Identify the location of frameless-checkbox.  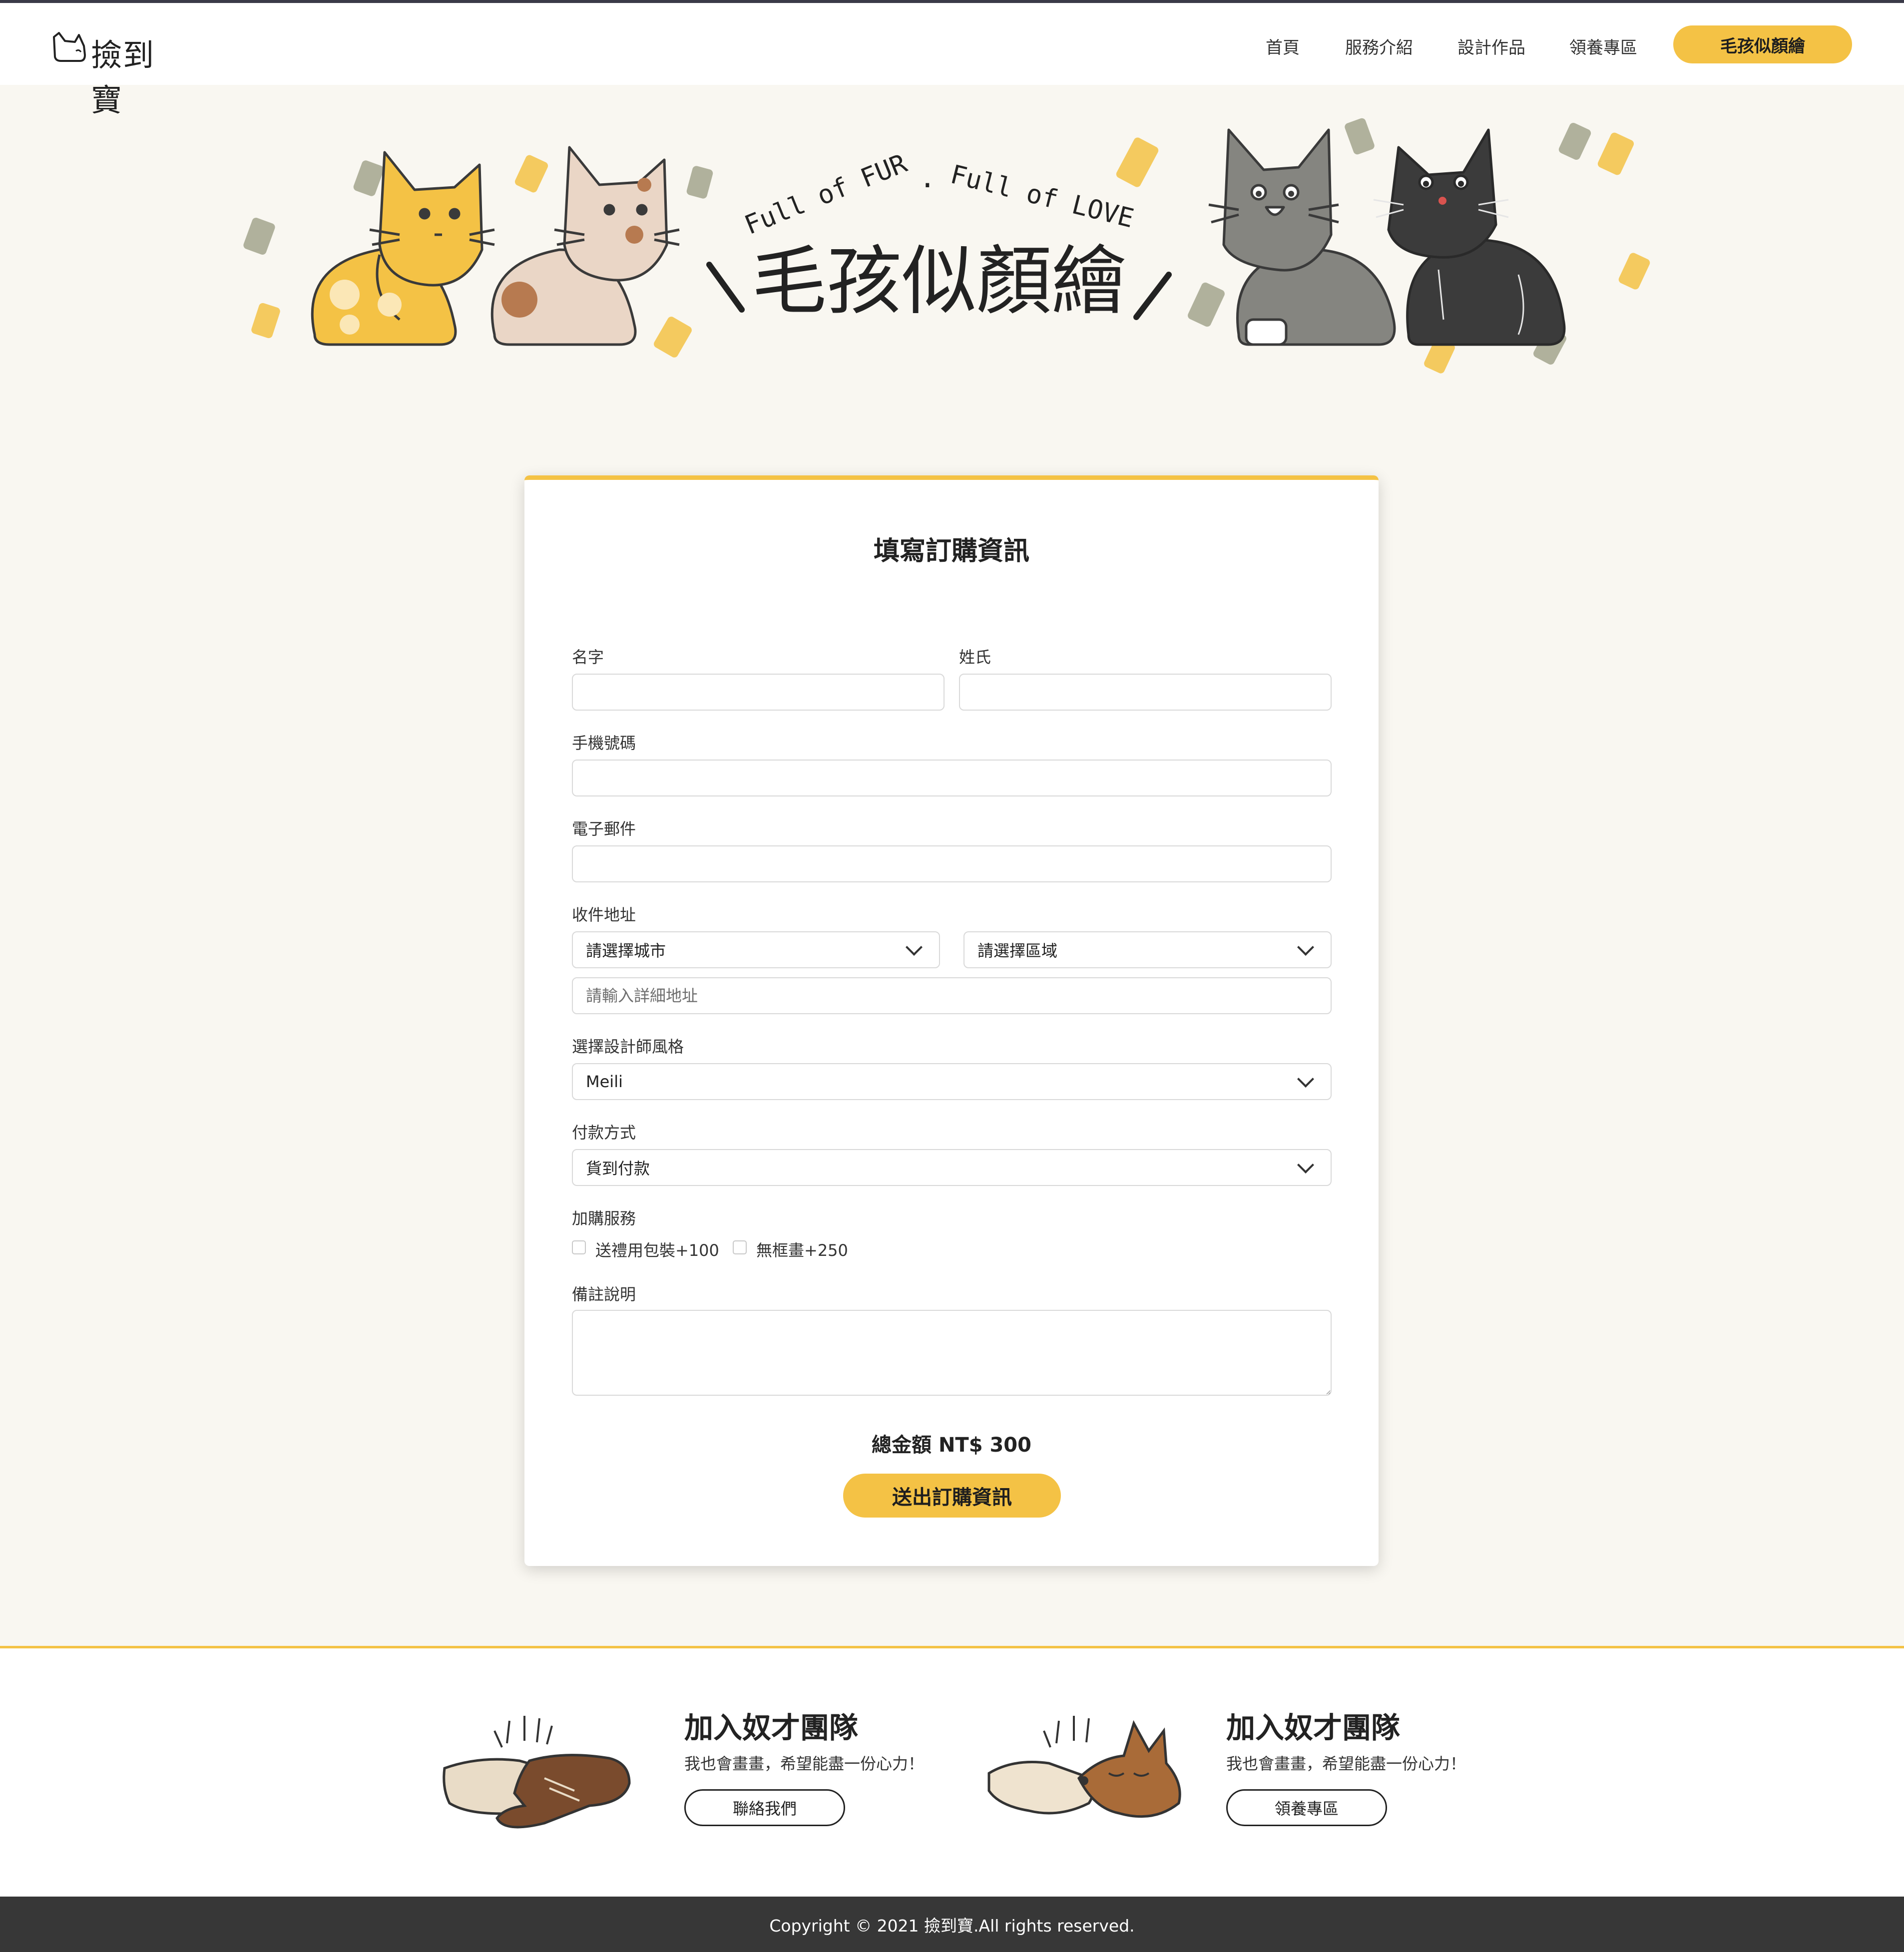
(740, 1247).